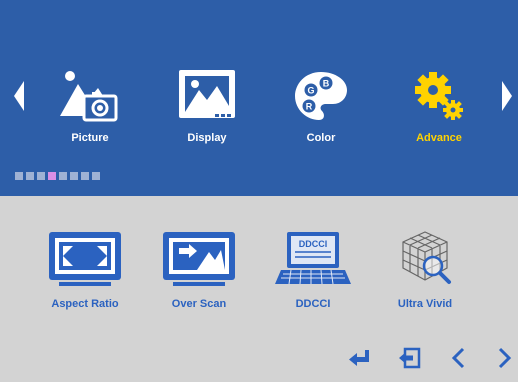  I want to click on submenu-label-ultra-vivid: Ultra Vivid, so click(425, 304).